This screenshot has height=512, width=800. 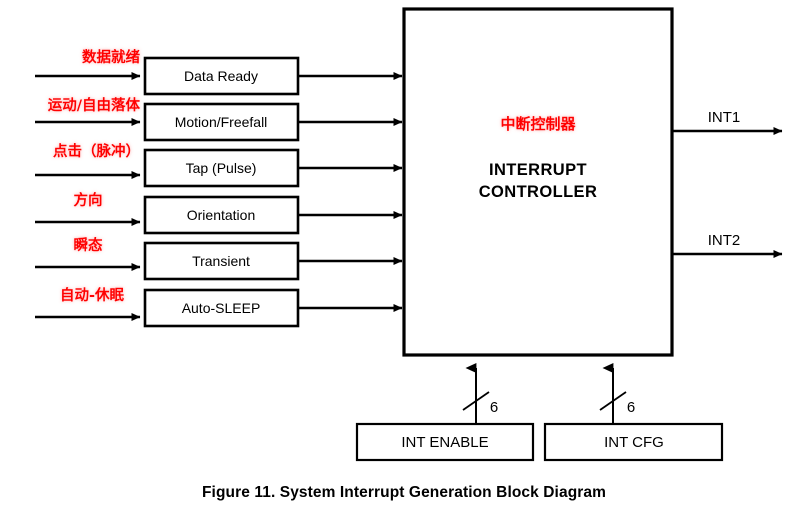 What do you see at coordinates (494, 407) in the screenshot?
I see `bus-width-int-enable: 6` at bounding box center [494, 407].